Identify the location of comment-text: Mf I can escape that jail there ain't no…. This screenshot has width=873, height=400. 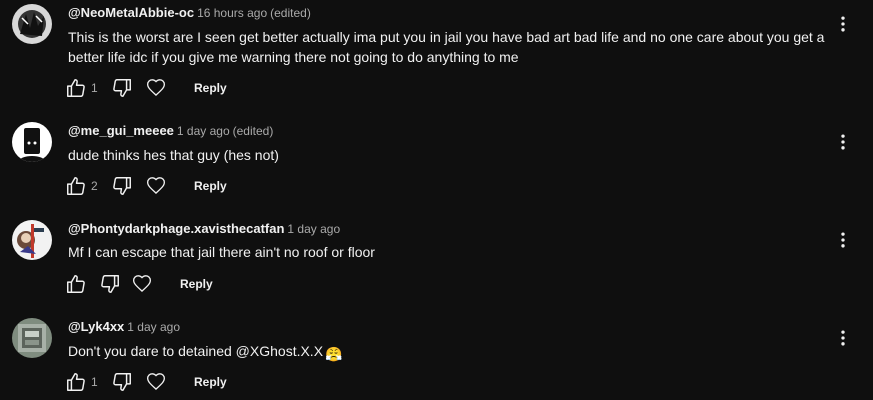
(221, 252).